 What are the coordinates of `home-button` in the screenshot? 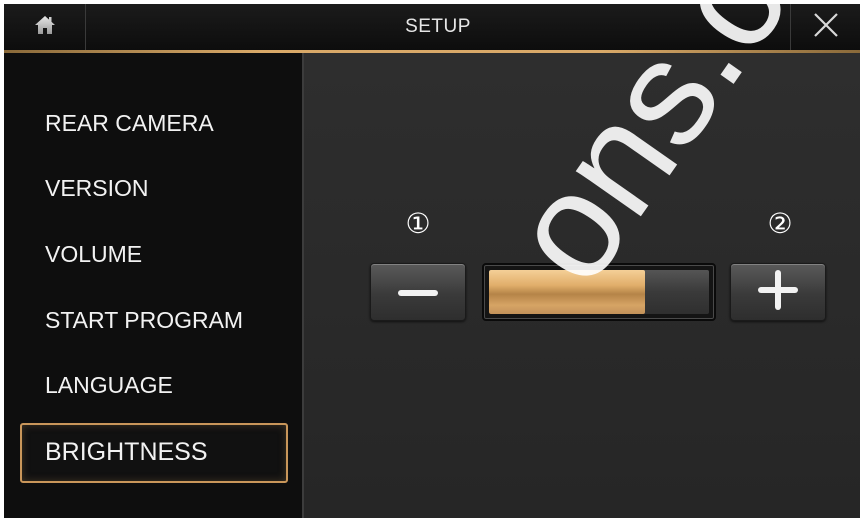 It's located at (45, 27).